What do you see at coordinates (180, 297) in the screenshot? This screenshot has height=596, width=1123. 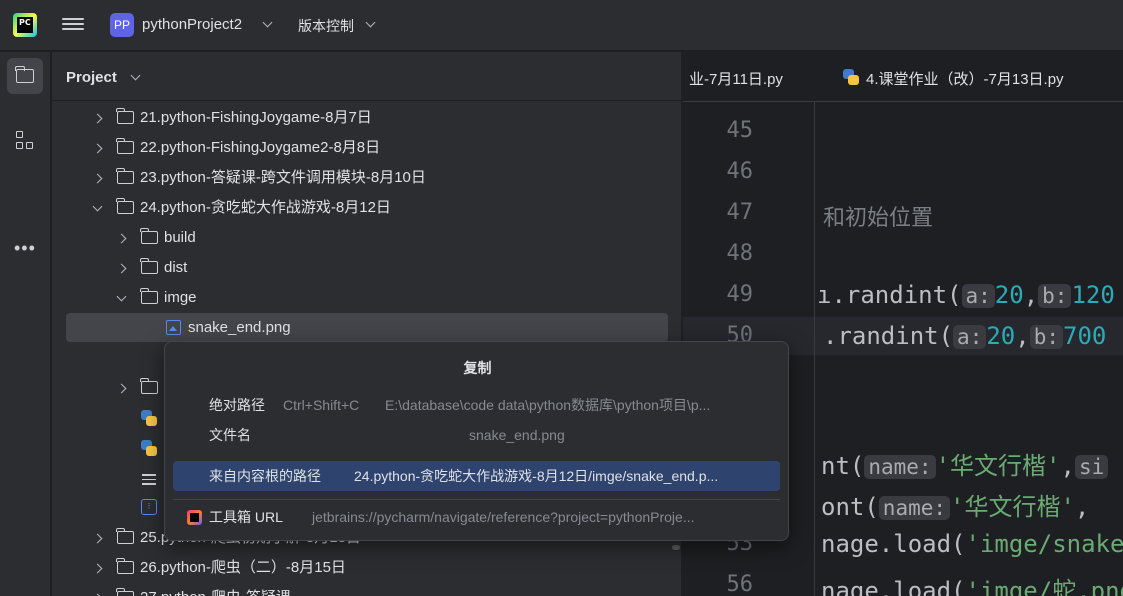 I see `tree-label: imge` at bounding box center [180, 297].